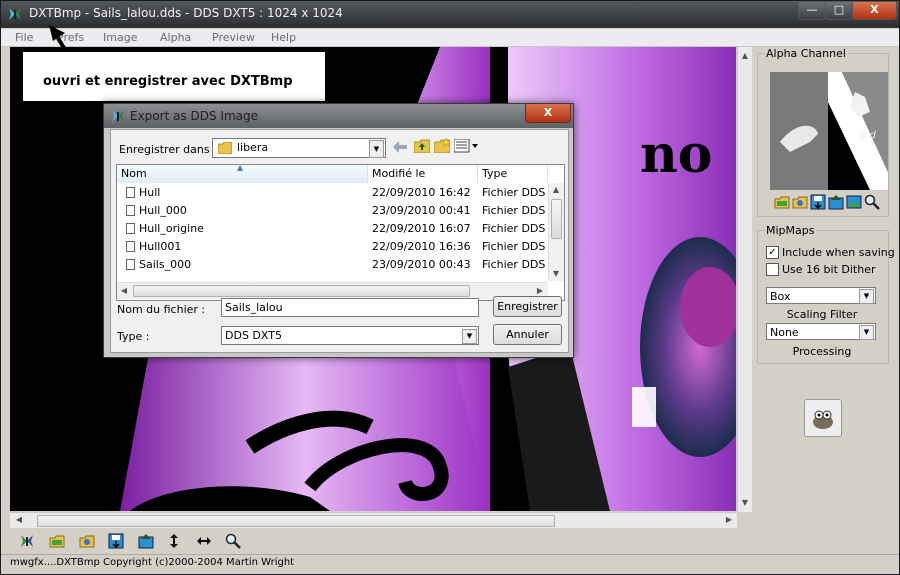 The height and width of the screenshot is (575, 900). I want to click on save-in-label: Enregistrer dans :, so click(168, 149).